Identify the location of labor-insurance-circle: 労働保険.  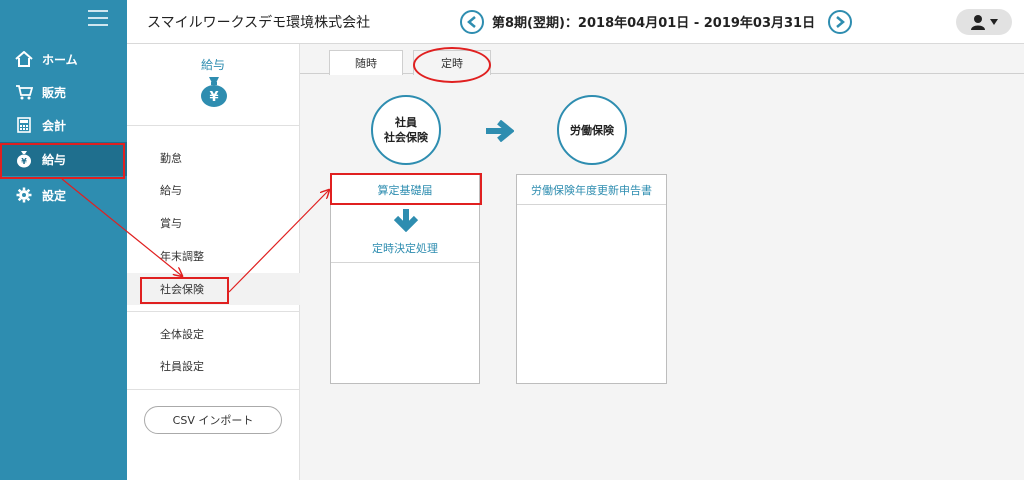
(592, 130).